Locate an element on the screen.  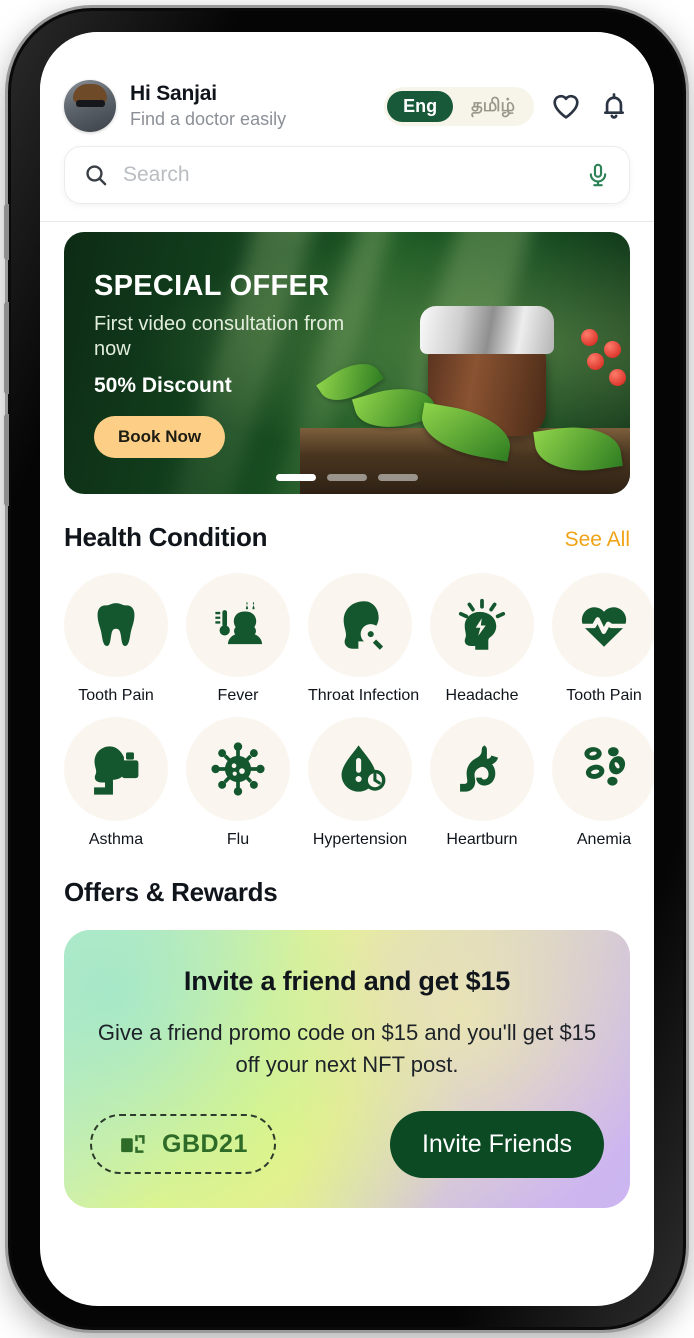
condition-item-anemia: Anemia is located at coordinates (603, 783).